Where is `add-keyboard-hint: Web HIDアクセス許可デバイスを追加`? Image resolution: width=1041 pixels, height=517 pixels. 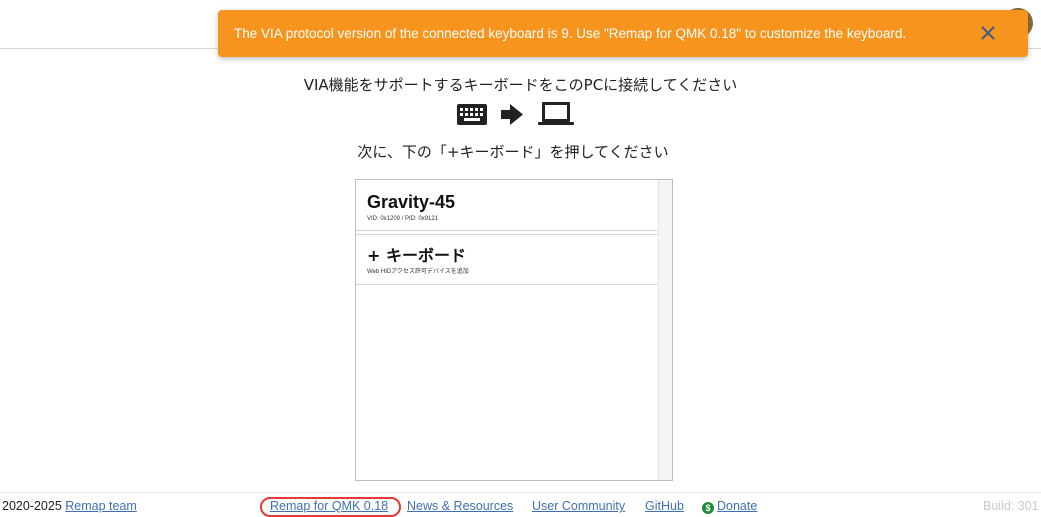
add-keyboard-hint: Web HIDアクセス許可デバイスを追加 is located at coordinates (418, 272).